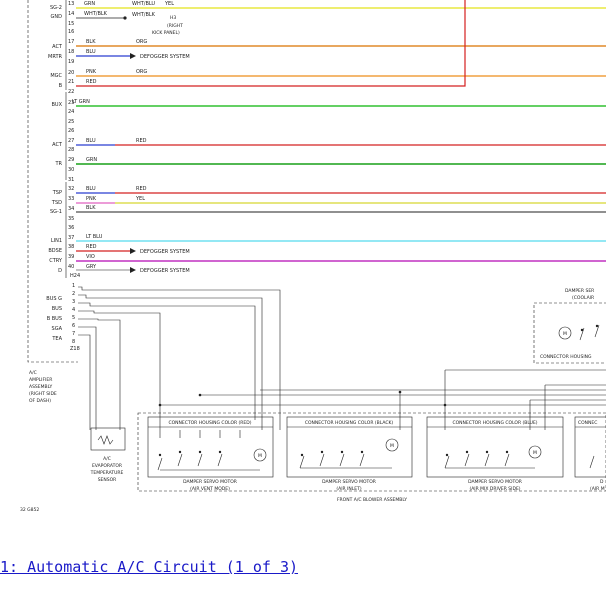  I want to click on svg-text: 22, so click(71, 92).